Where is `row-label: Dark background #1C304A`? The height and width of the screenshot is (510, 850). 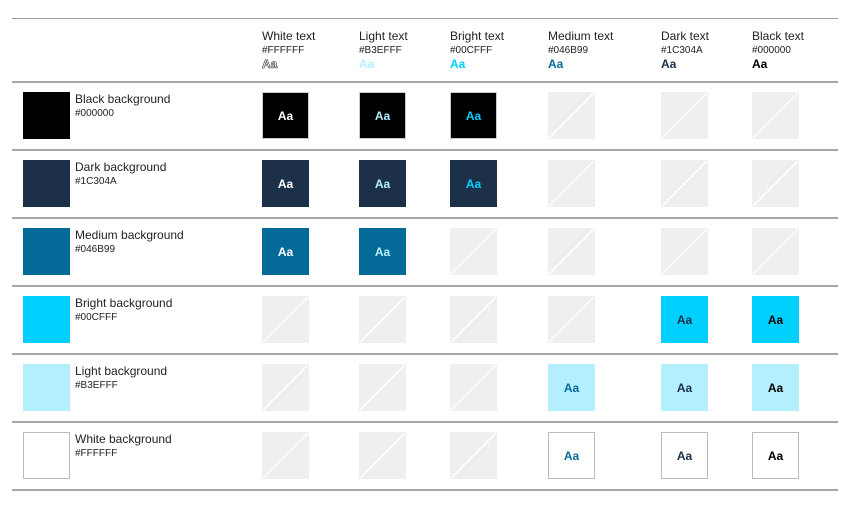
row-label: Dark background #1C304A is located at coordinates (120, 173).